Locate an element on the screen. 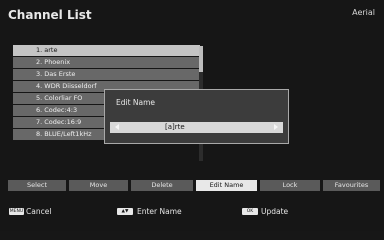 This screenshot has height=240, width=384. edit-name-button: Edit Name is located at coordinates (226, 185).